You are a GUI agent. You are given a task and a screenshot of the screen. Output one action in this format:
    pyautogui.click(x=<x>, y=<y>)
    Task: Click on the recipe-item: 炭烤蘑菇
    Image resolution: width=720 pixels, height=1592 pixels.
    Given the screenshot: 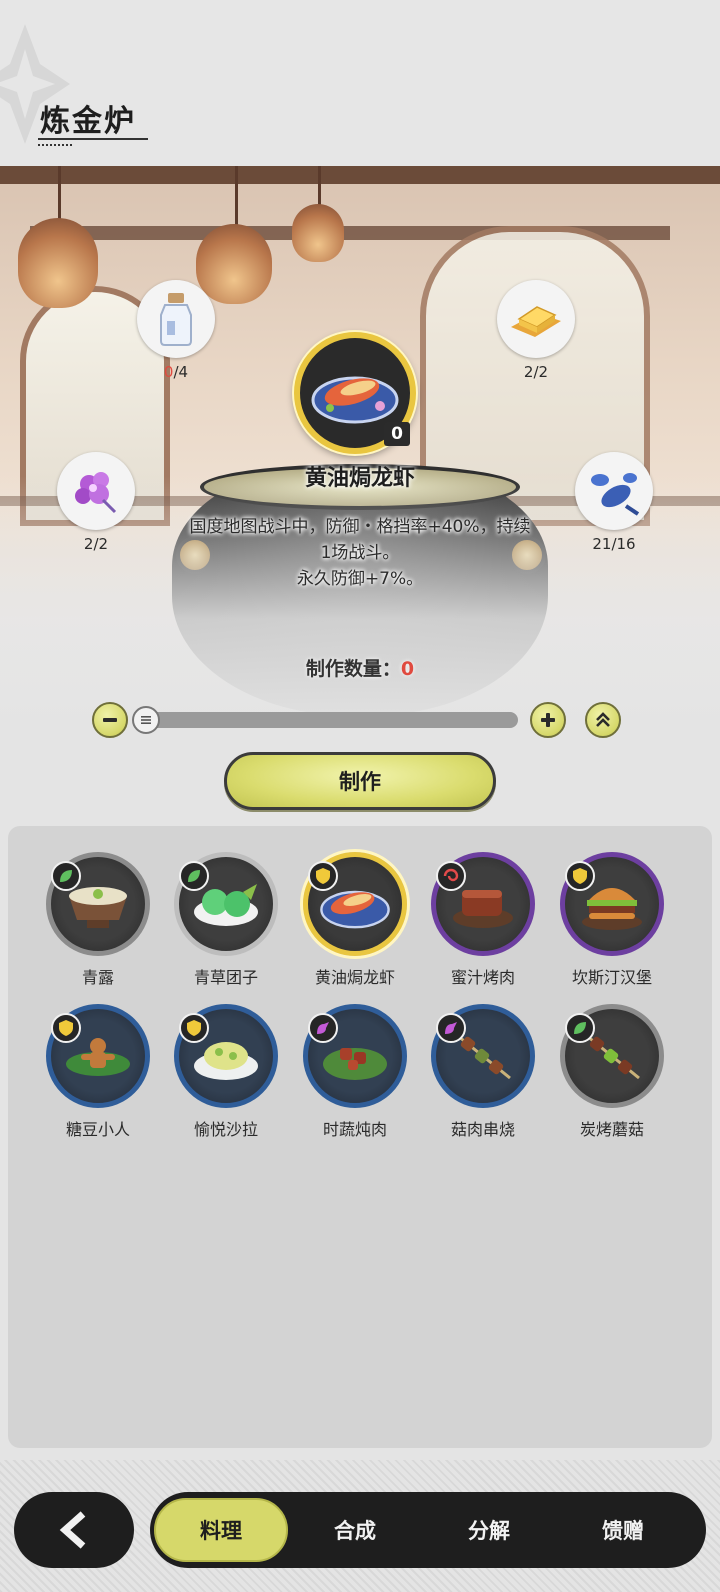 What is the action you would take?
    pyautogui.click(x=612, y=1072)
    